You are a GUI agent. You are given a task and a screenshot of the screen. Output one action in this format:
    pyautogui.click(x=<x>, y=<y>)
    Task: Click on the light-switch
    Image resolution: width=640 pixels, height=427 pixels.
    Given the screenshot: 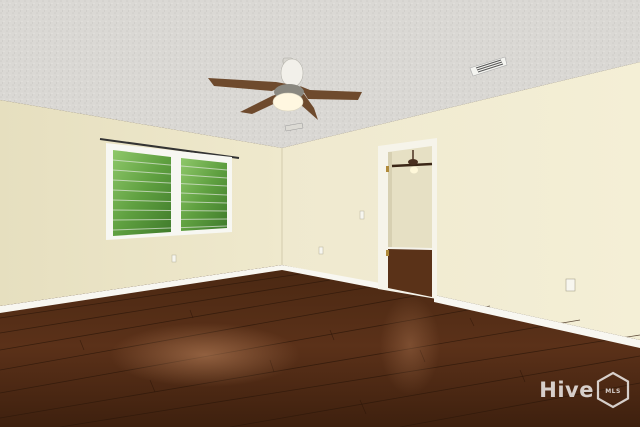 What is the action you would take?
    pyautogui.click(x=362, y=215)
    